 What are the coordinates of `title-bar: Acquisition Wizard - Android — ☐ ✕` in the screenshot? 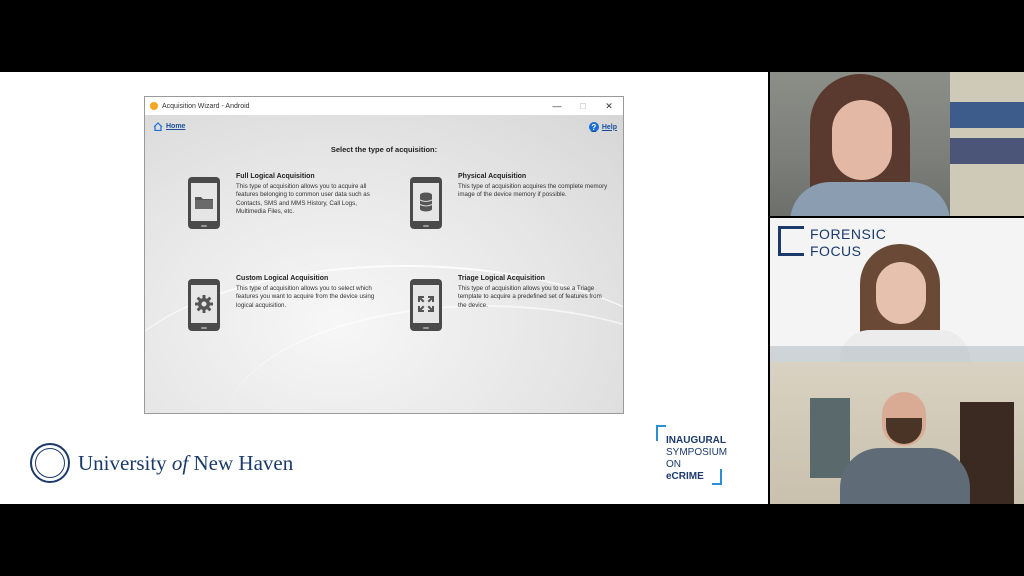 It's located at (384, 106).